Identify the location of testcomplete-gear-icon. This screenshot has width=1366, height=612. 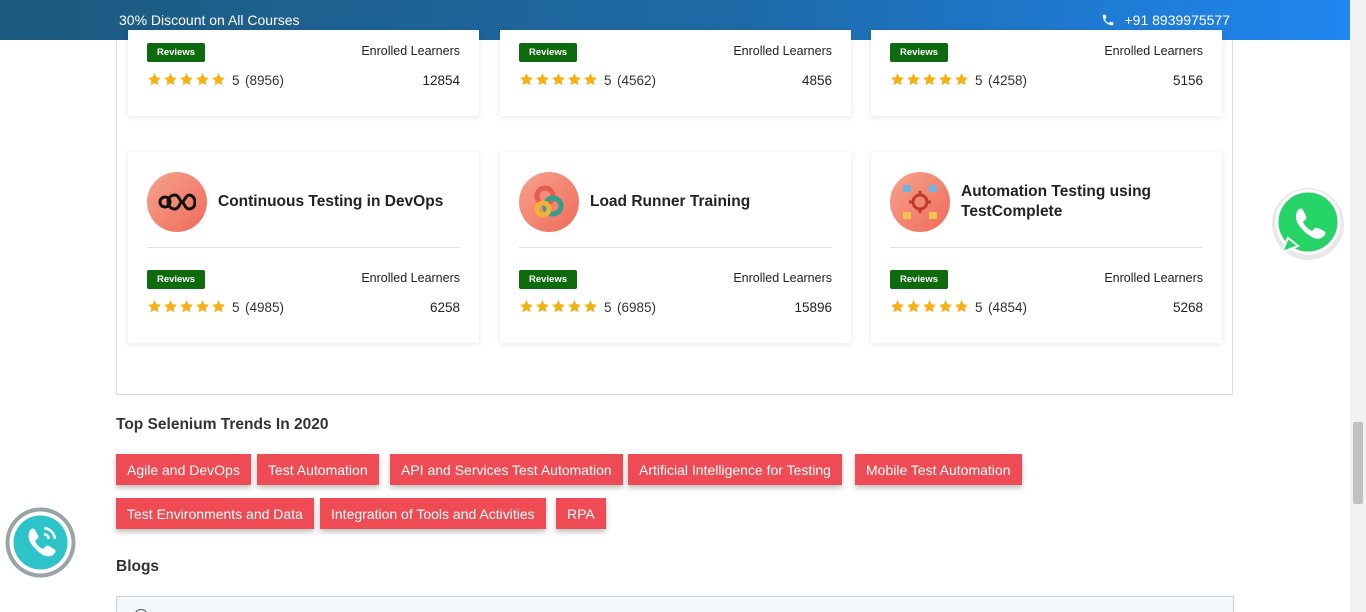
(920, 202).